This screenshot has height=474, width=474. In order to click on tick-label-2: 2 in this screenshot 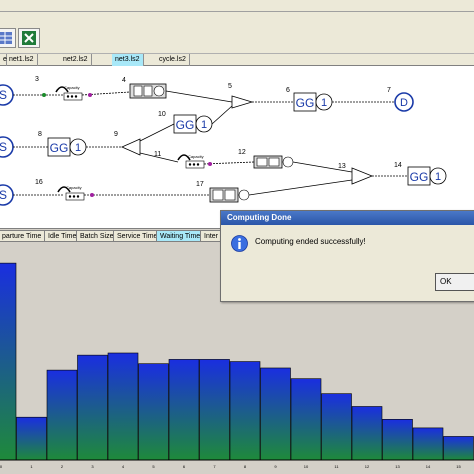, I will do `click(62, 466)`.